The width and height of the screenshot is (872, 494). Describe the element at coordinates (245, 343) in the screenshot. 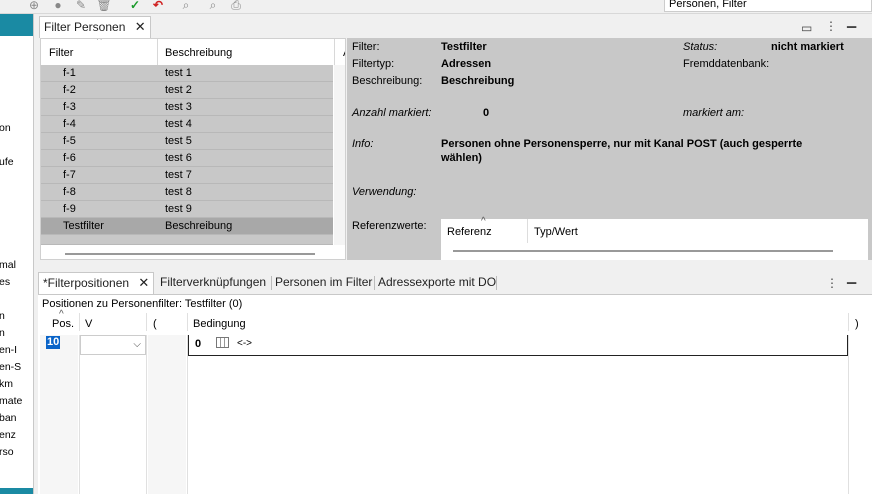

I see `condition-operator: <->` at that location.